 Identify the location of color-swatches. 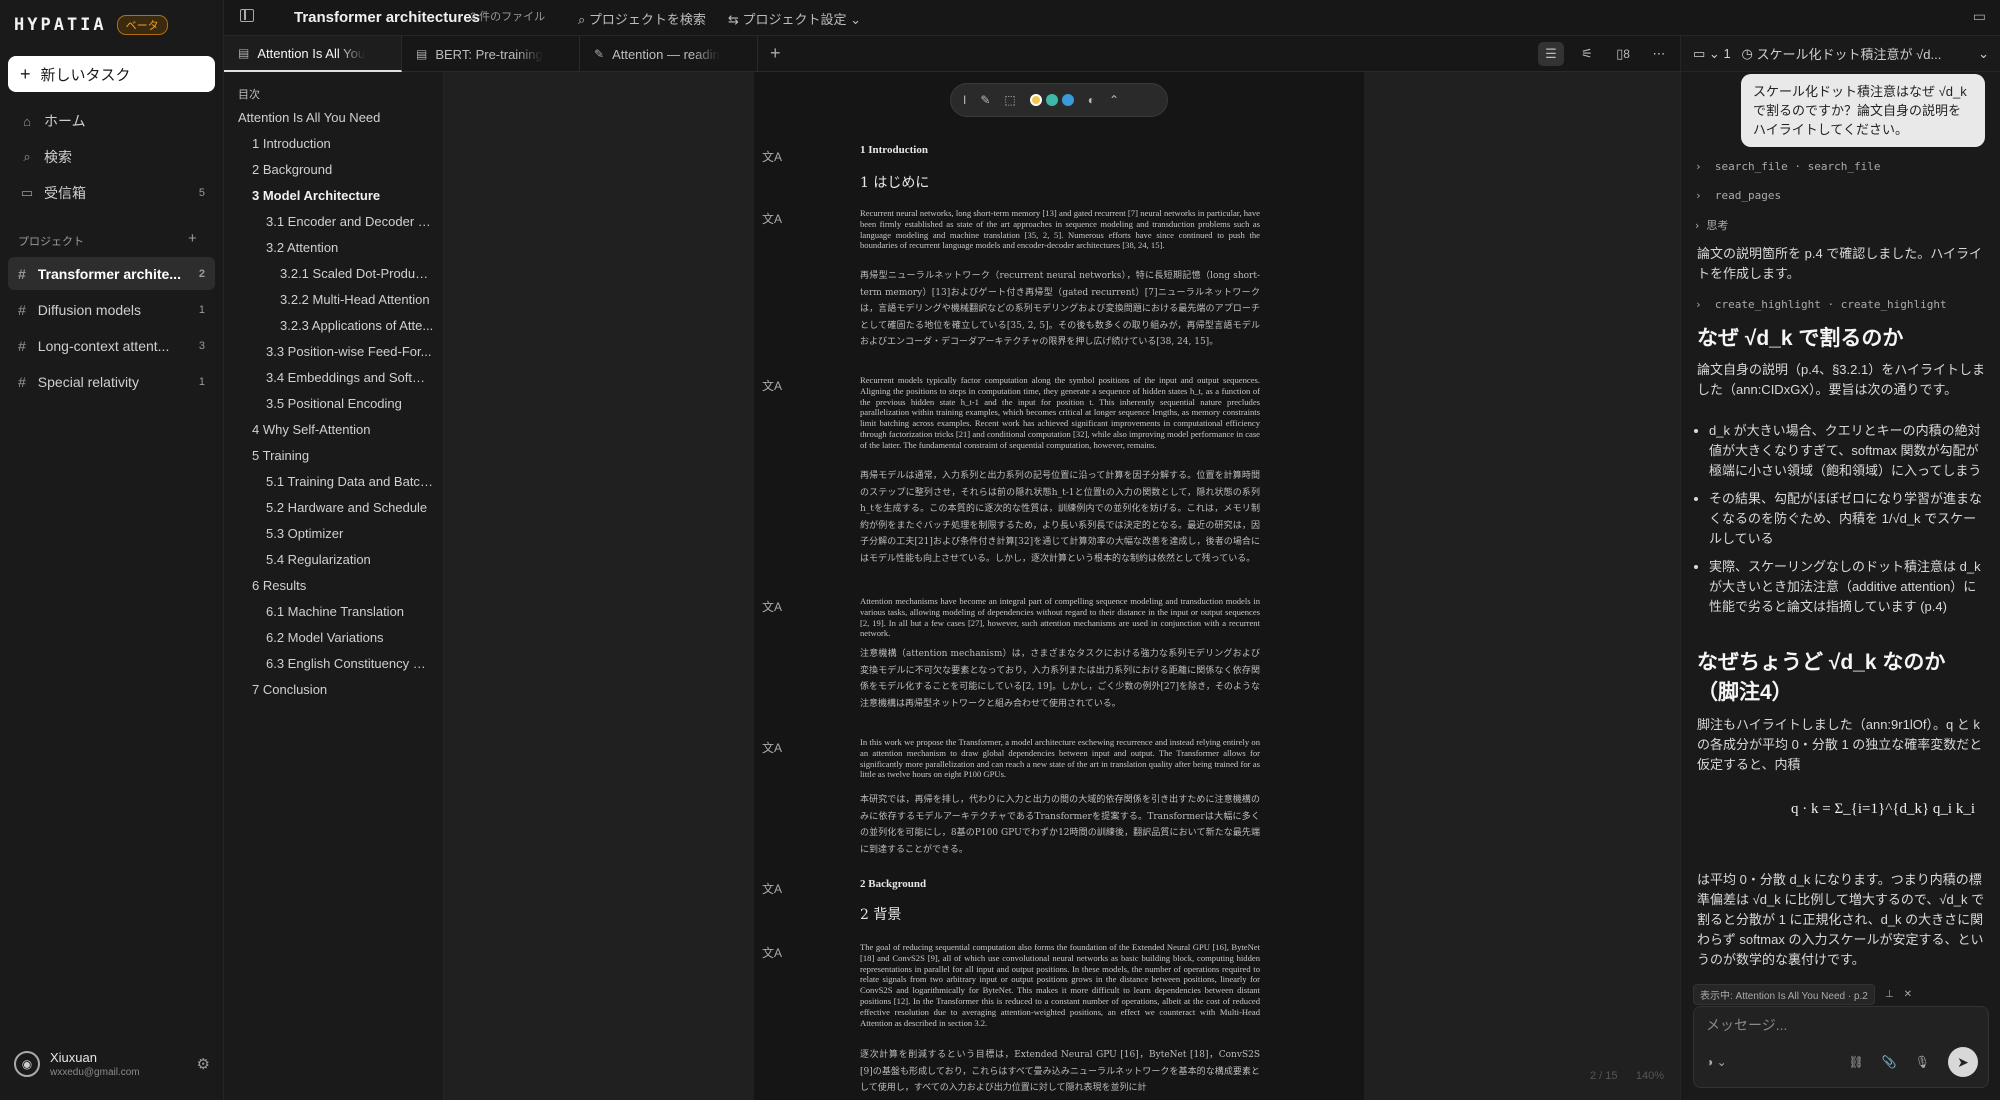
(1051, 100).